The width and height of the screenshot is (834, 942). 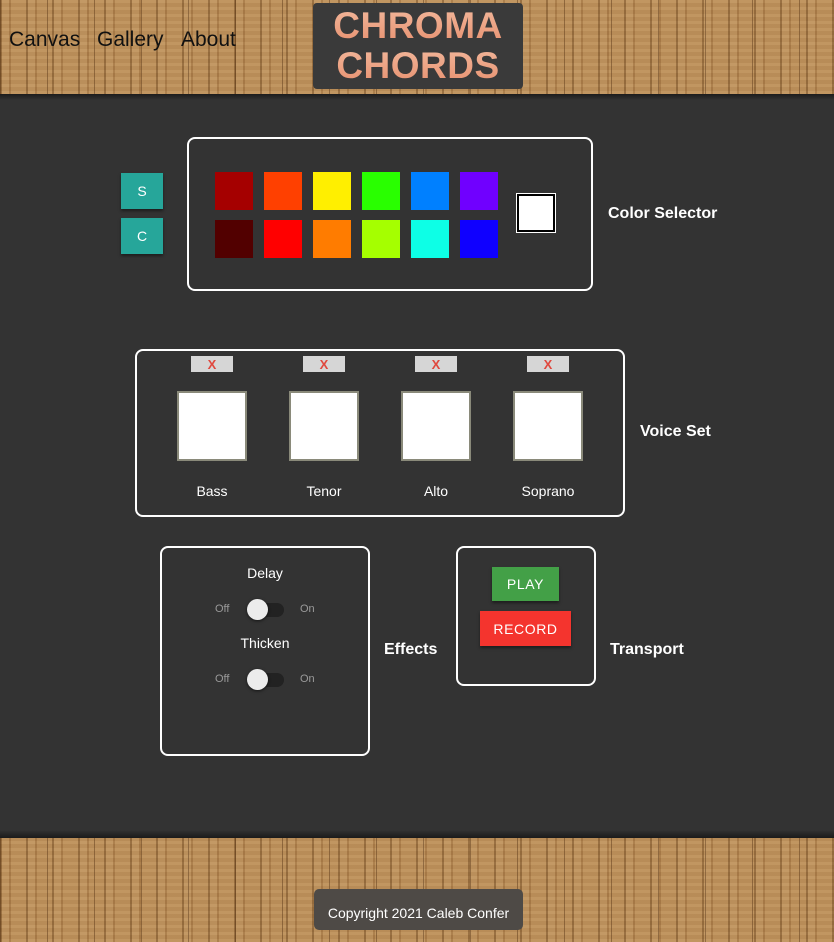 What do you see at coordinates (525, 628) in the screenshot?
I see `record-button: RECORD` at bounding box center [525, 628].